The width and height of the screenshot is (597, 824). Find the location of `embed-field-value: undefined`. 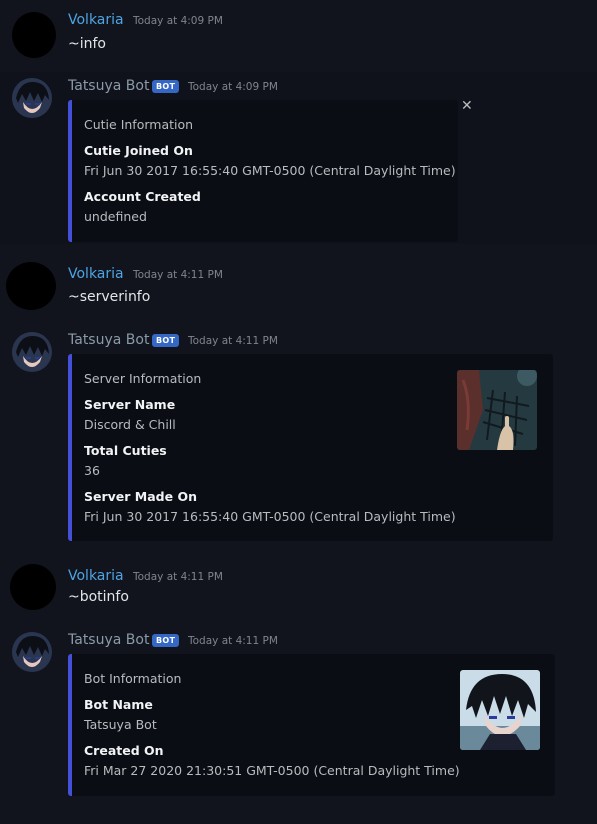

embed-field-value: undefined is located at coordinates (115, 216).